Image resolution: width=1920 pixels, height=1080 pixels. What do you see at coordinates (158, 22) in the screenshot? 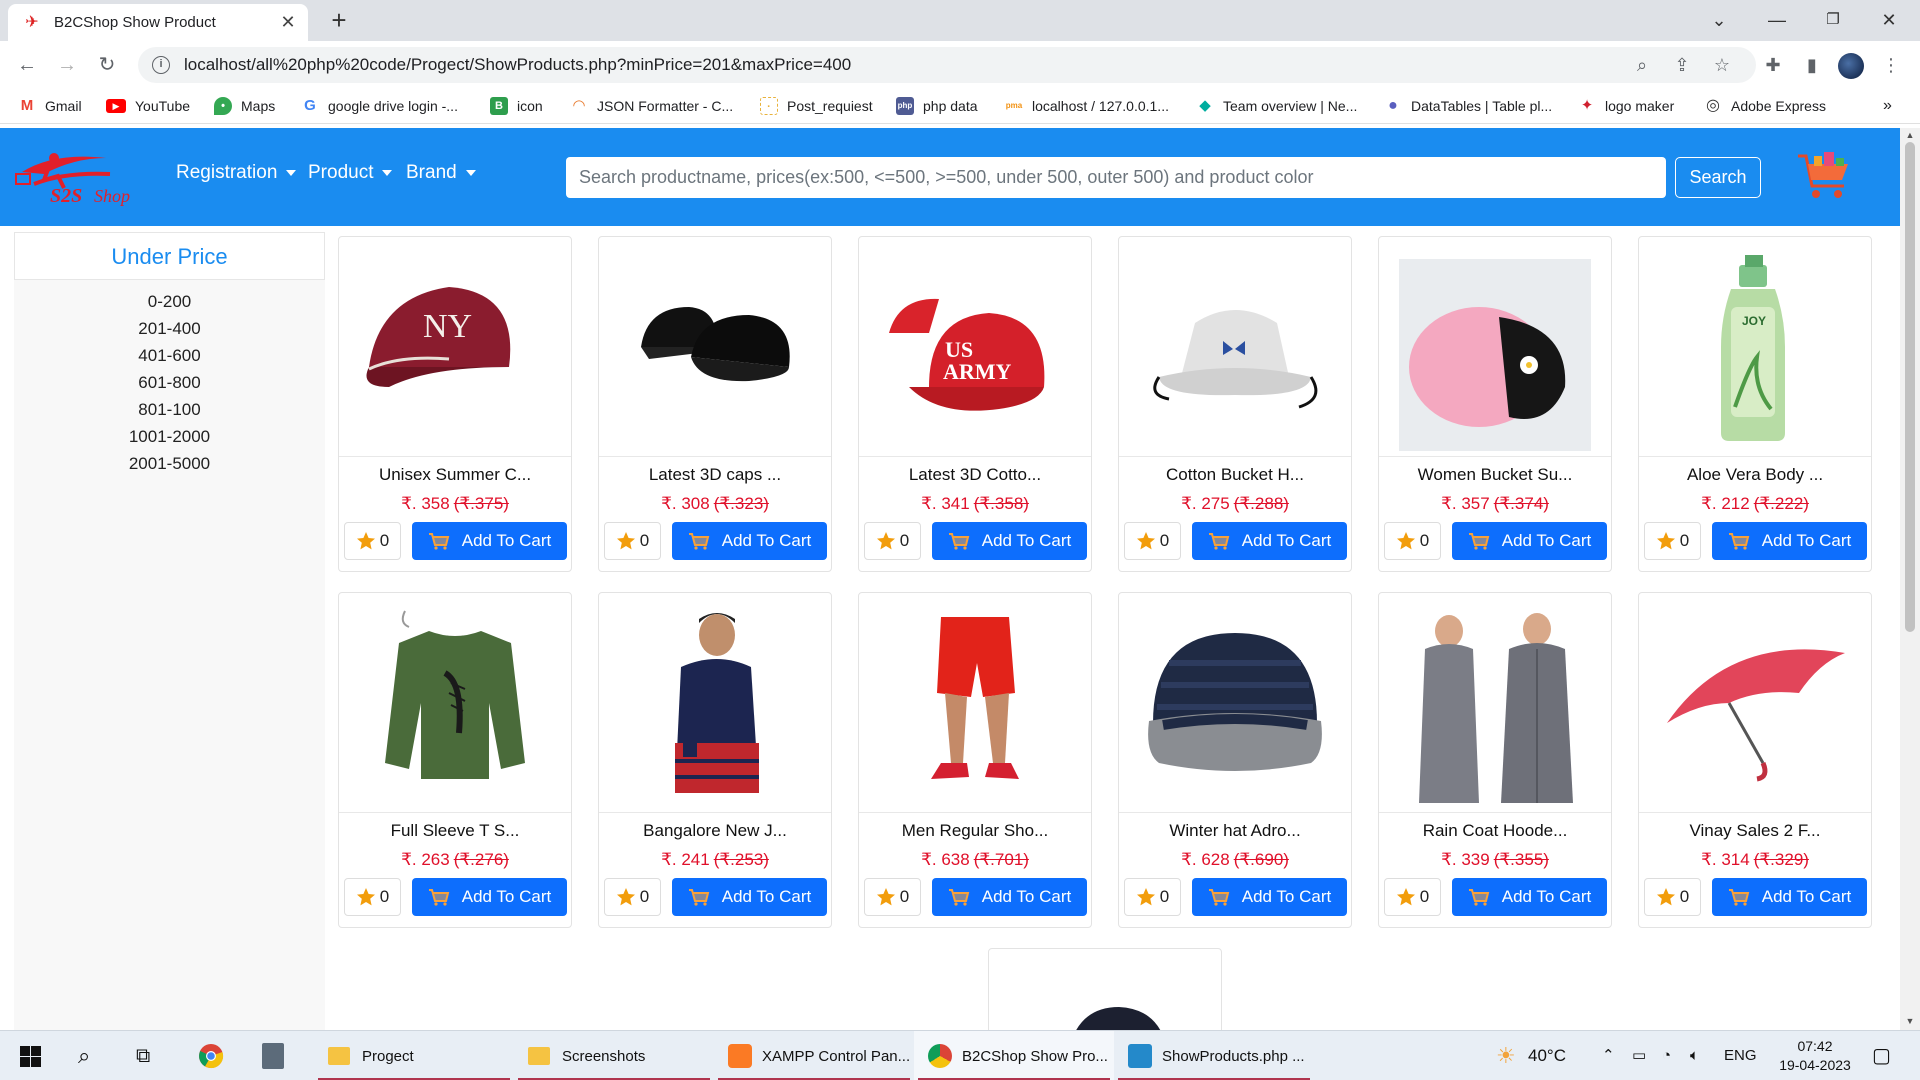
I see `browser-tab-active: ✈ B2CShop Show Product ✕` at bounding box center [158, 22].